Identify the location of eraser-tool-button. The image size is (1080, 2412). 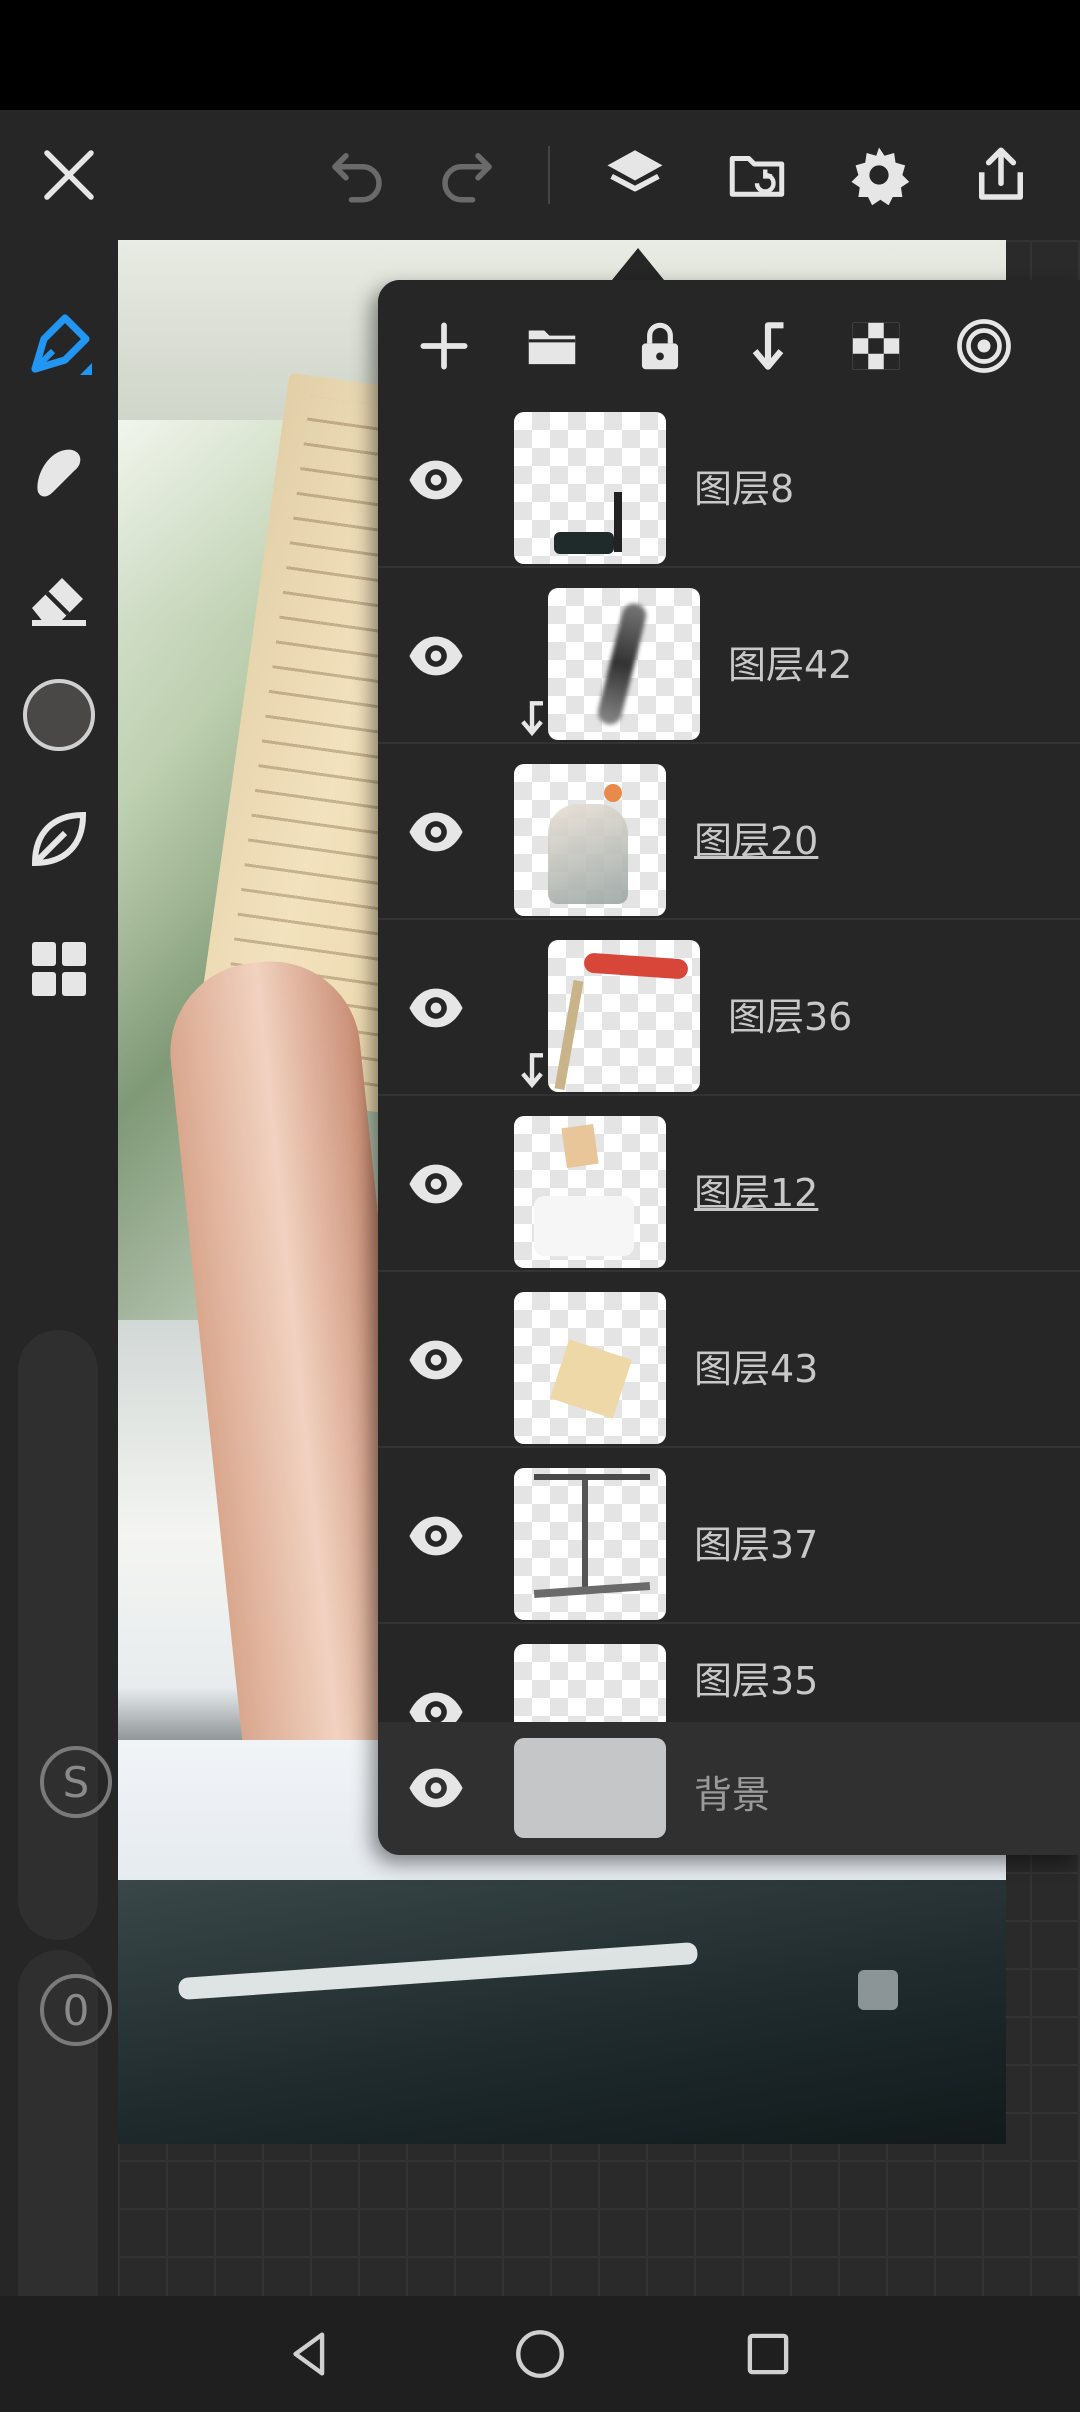
(59, 599).